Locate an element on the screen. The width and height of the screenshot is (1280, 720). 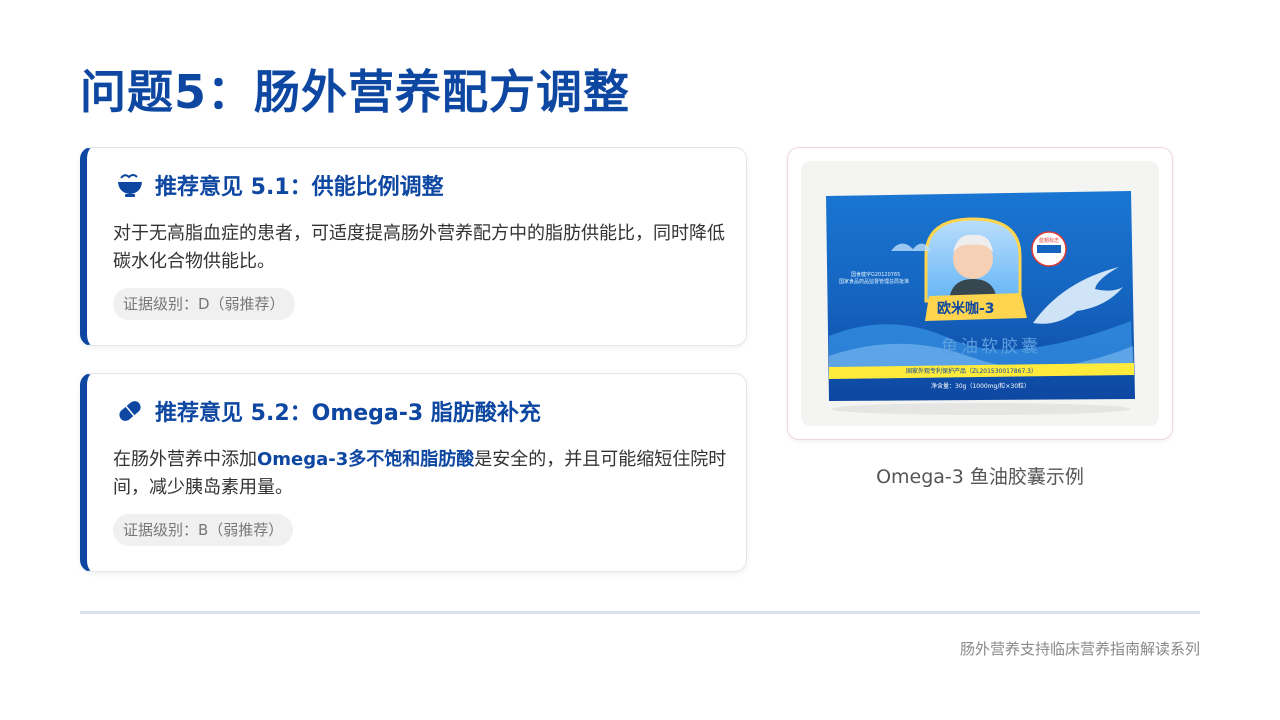
footer-divider is located at coordinates (640, 612).